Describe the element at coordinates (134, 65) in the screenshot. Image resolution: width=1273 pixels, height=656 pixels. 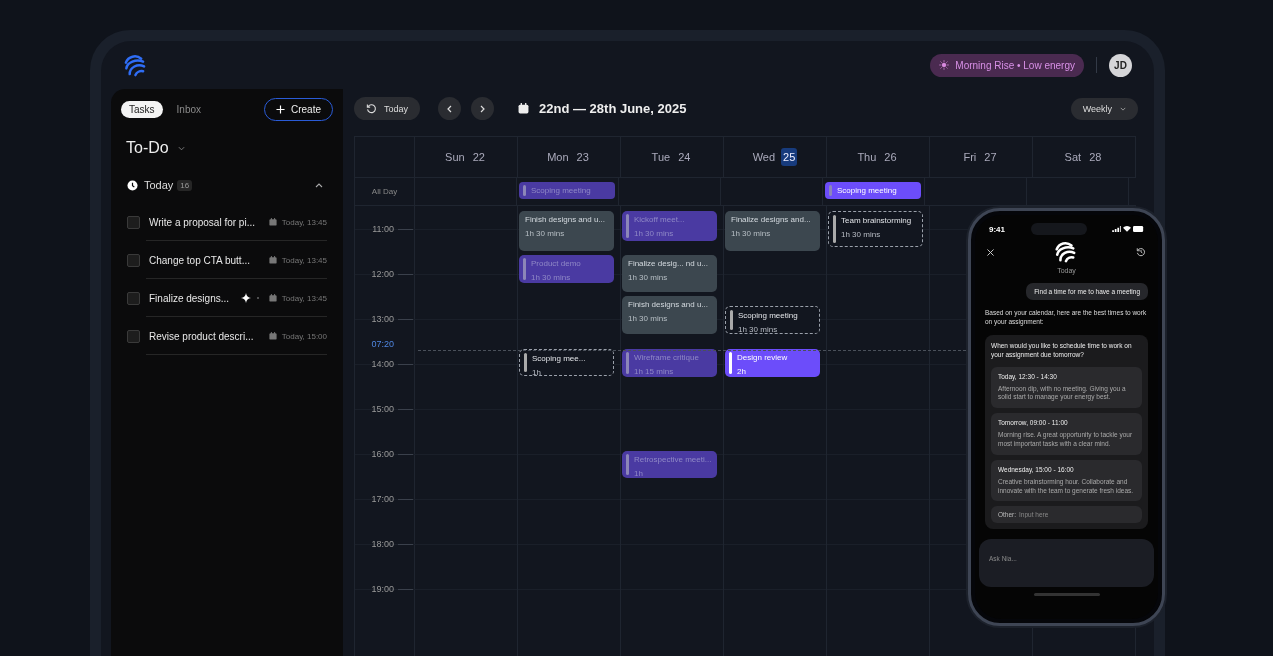
I see `logo-icon` at that location.